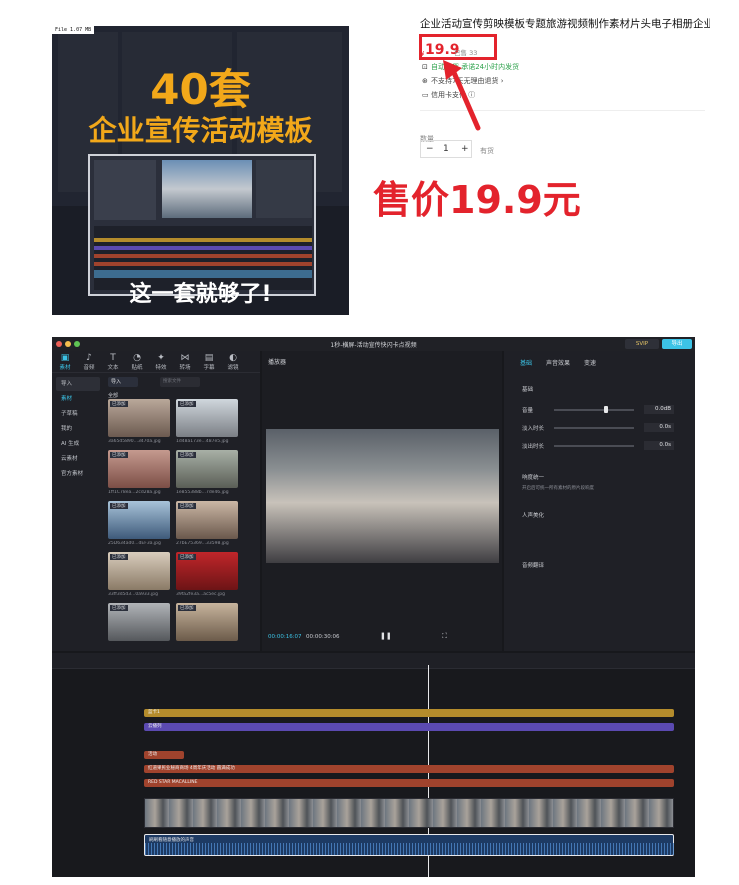  Describe the element at coordinates (89, 362) in the screenshot. I see `tab-audio: ♪ 音频` at that location.